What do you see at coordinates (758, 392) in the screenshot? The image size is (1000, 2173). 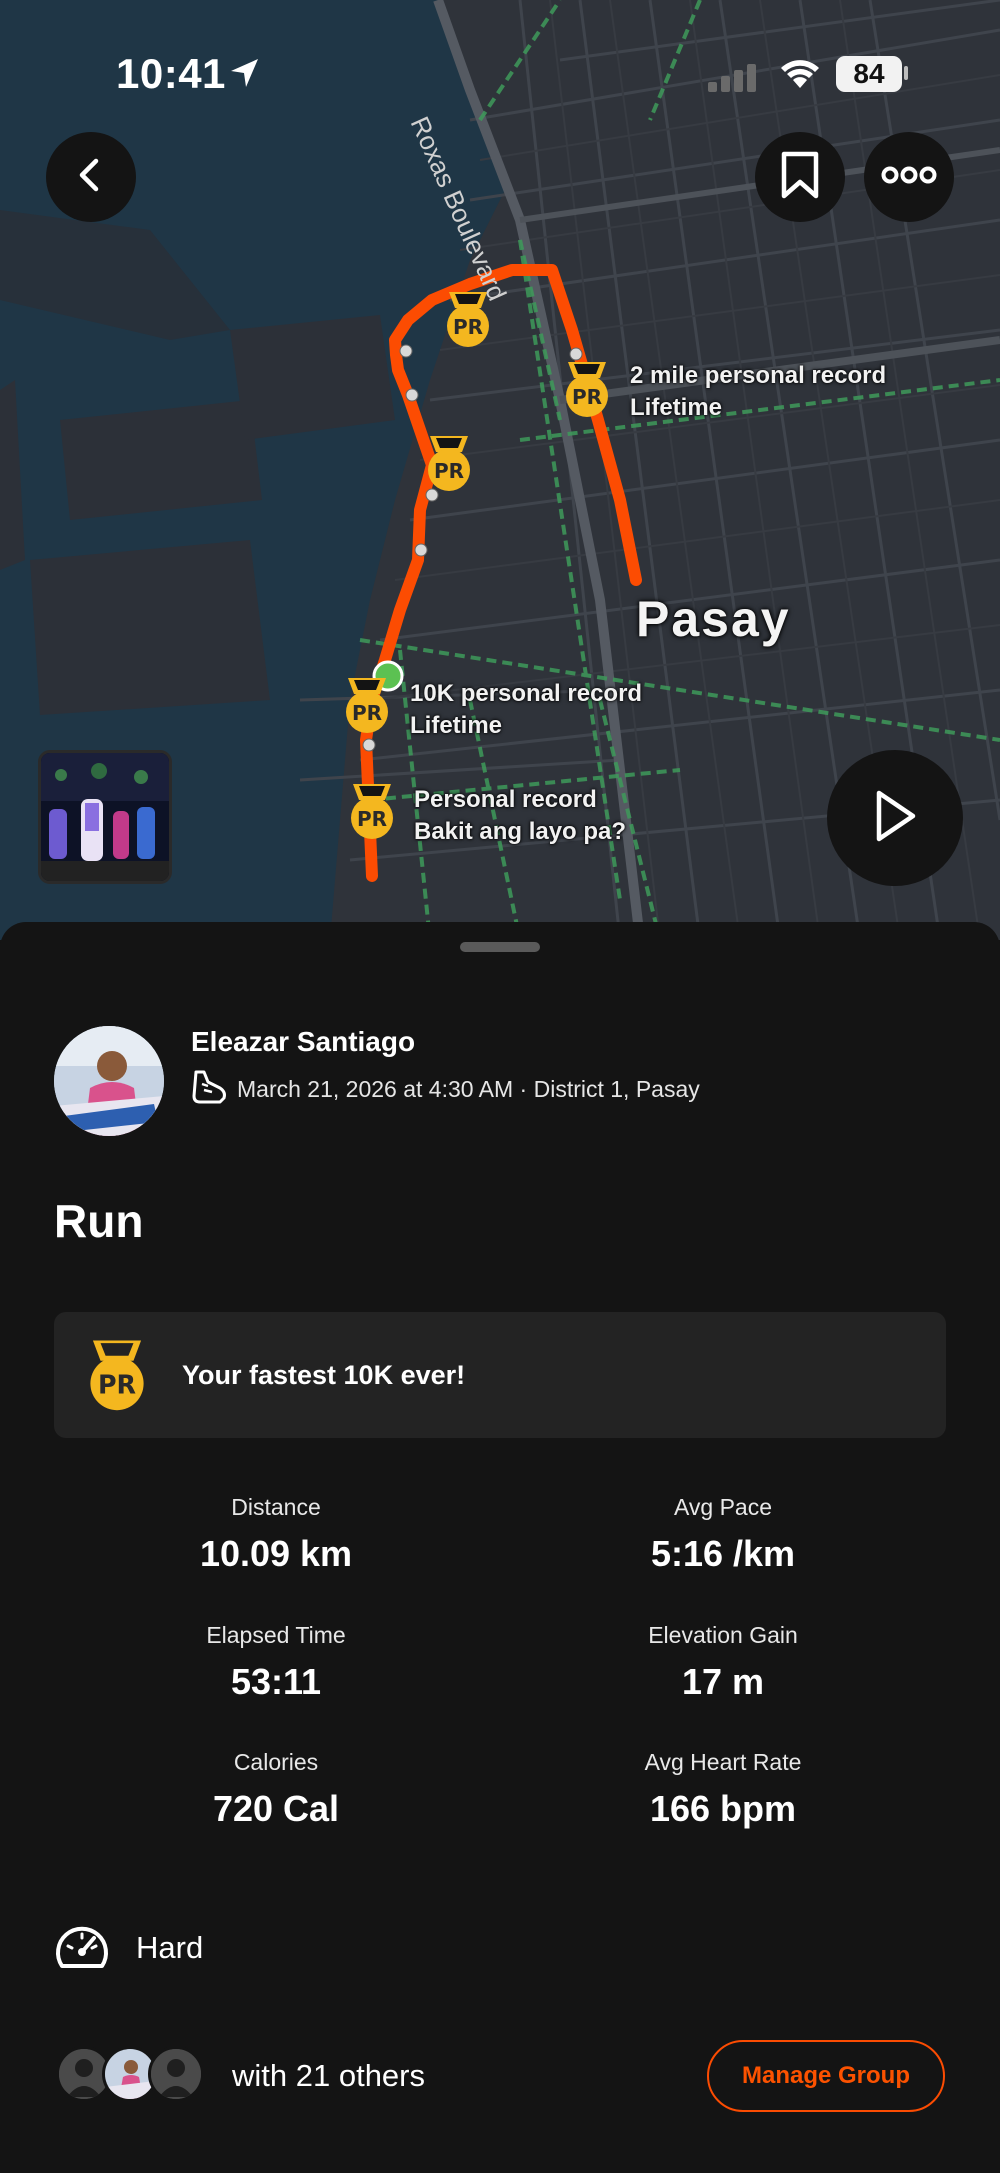 I see `pr-marker-label: 2 mile personal record Lifetime` at bounding box center [758, 392].